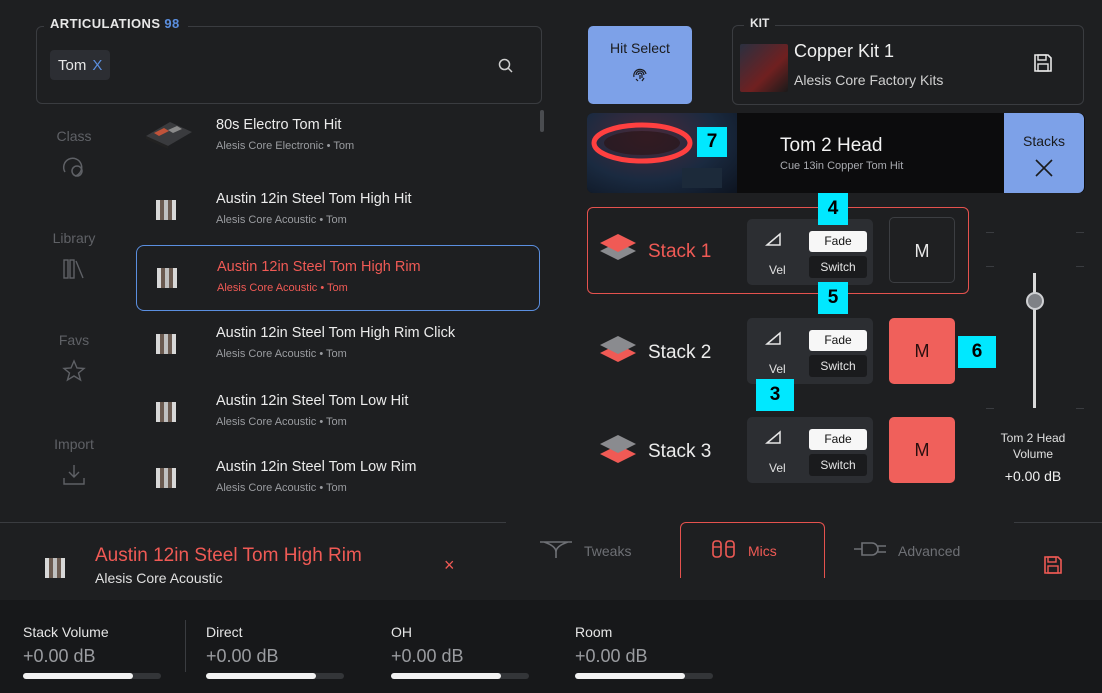  Describe the element at coordinates (74, 167) in the screenshot. I see `class-icon` at that location.